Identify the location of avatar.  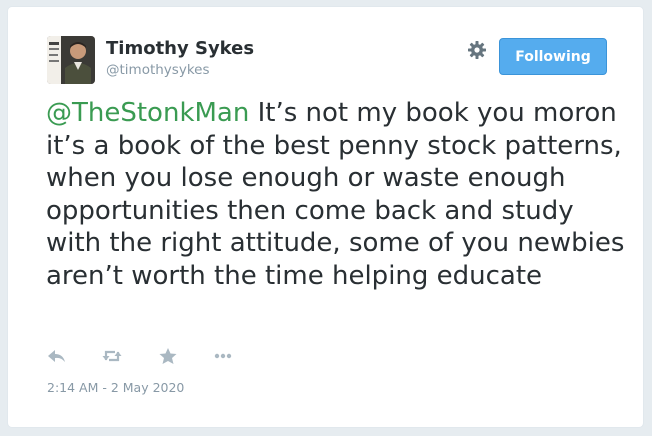
(71, 60).